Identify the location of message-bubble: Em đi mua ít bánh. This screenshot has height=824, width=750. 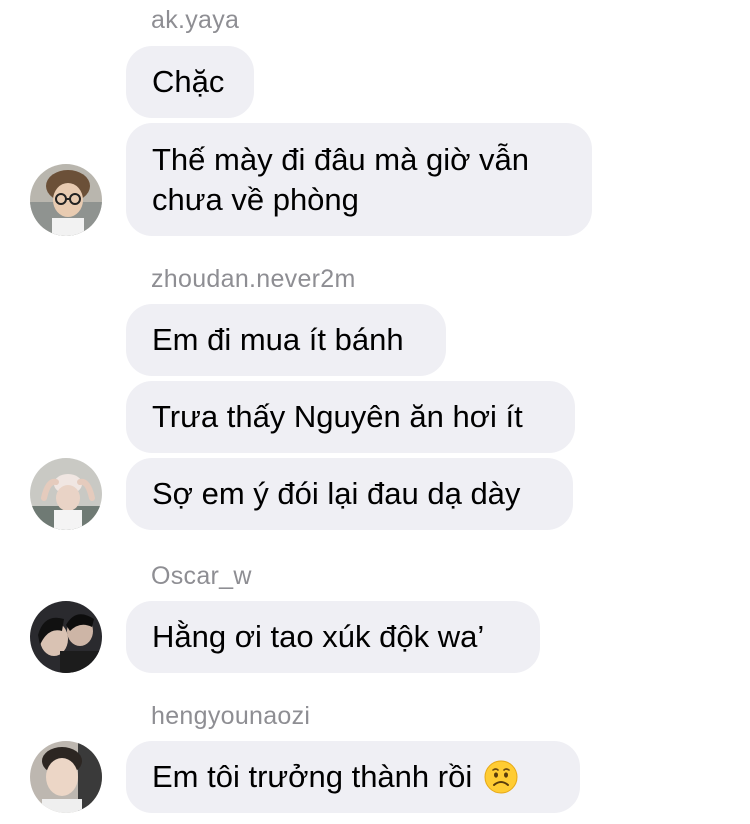
(286, 340).